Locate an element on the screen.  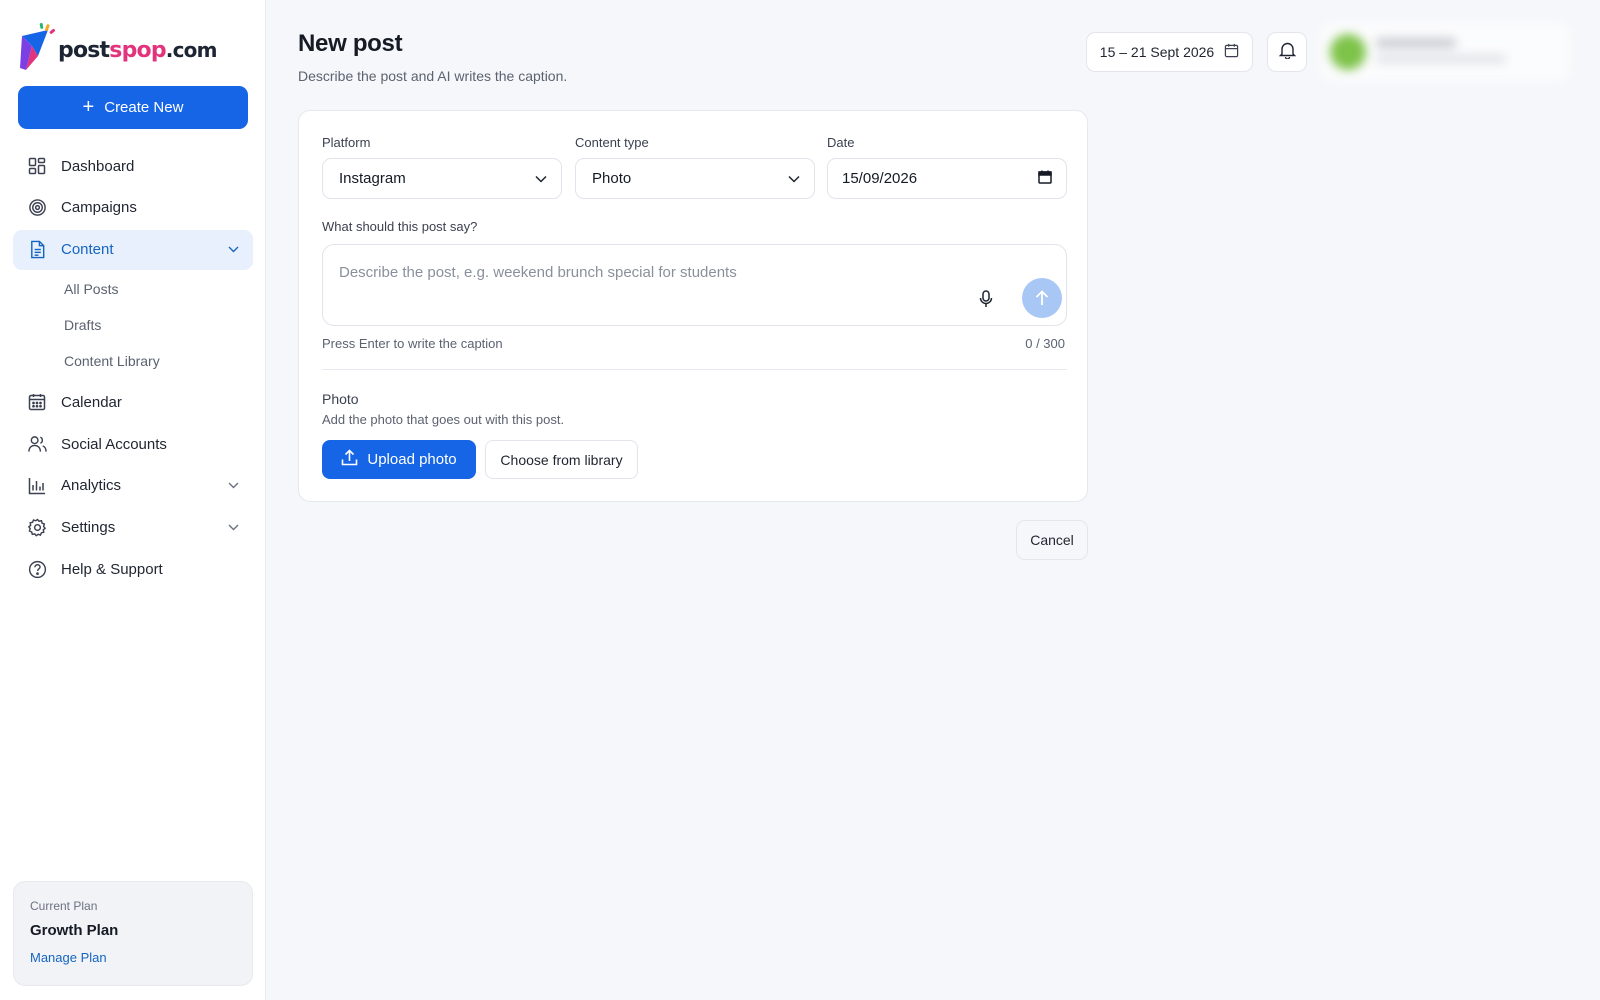
sidebar-item-settings: Settings is located at coordinates (133, 528).